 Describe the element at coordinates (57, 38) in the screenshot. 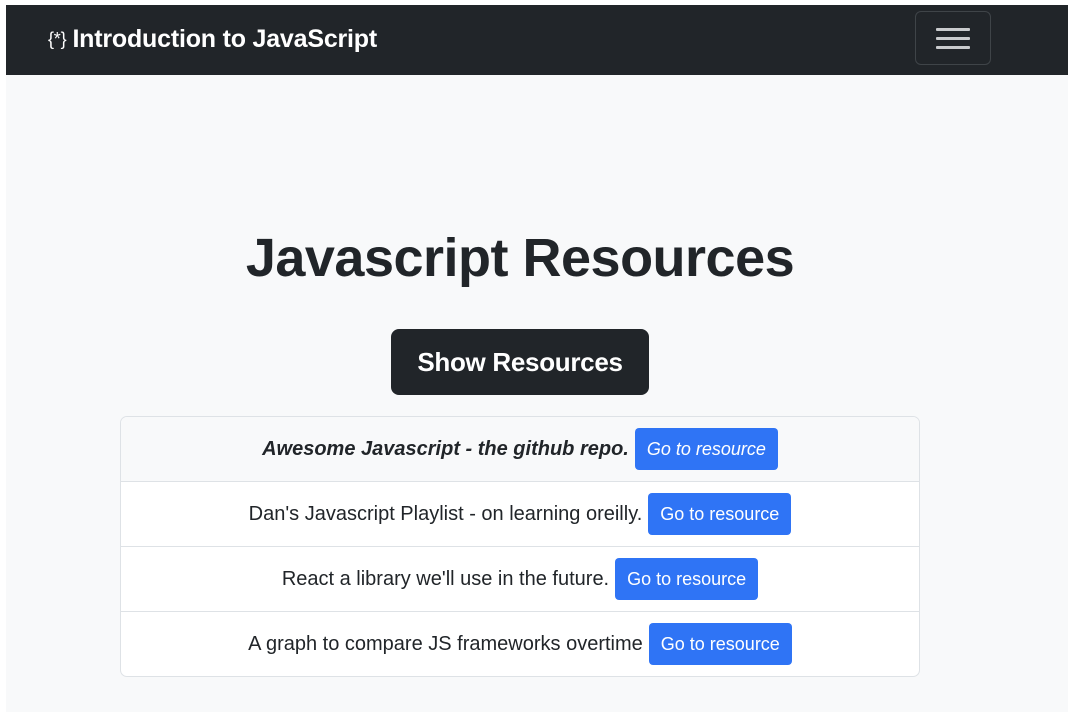

I see `code-braces-icon: {*}` at that location.